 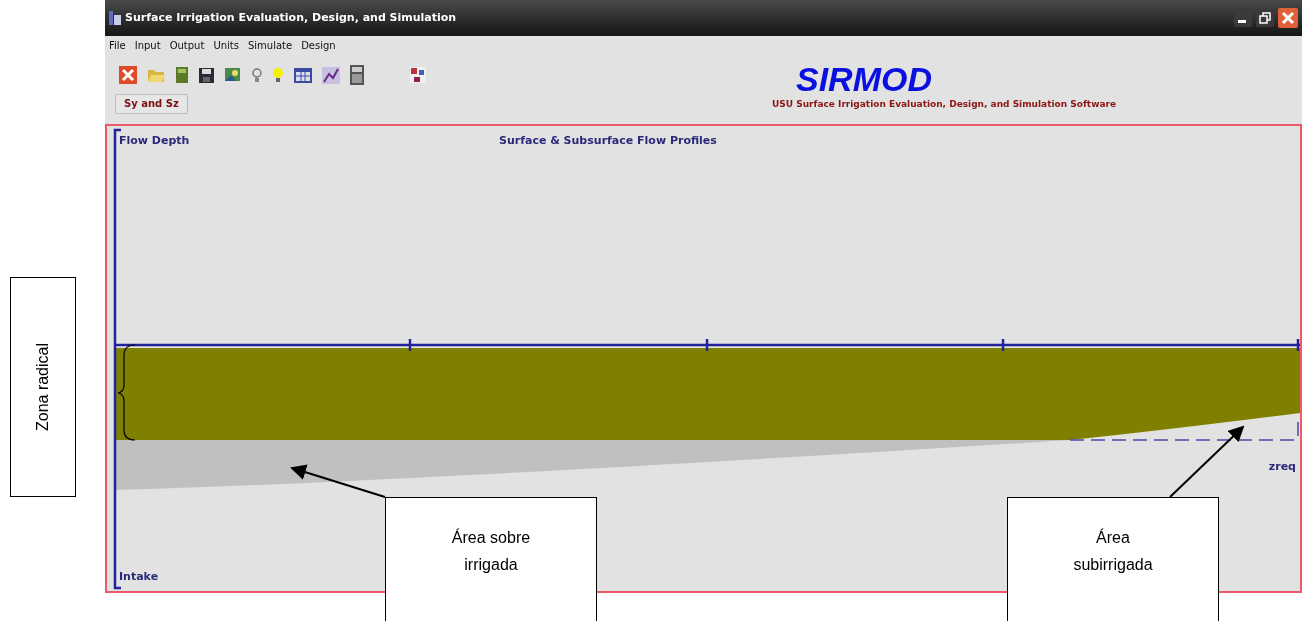 What do you see at coordinates (1288, 18) in the screenshot?
I see `close-button` at bounding box center [1288, 18].